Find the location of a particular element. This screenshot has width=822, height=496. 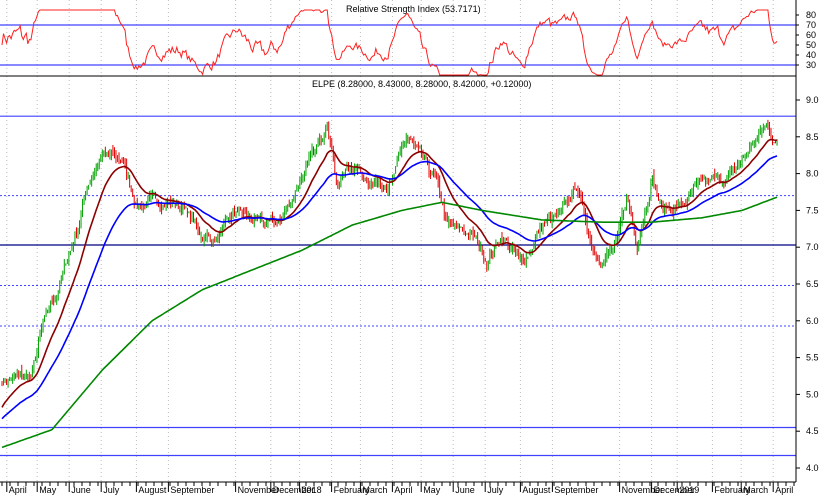

y-tick-label: 9.0 is located at coordinates (812, 100).